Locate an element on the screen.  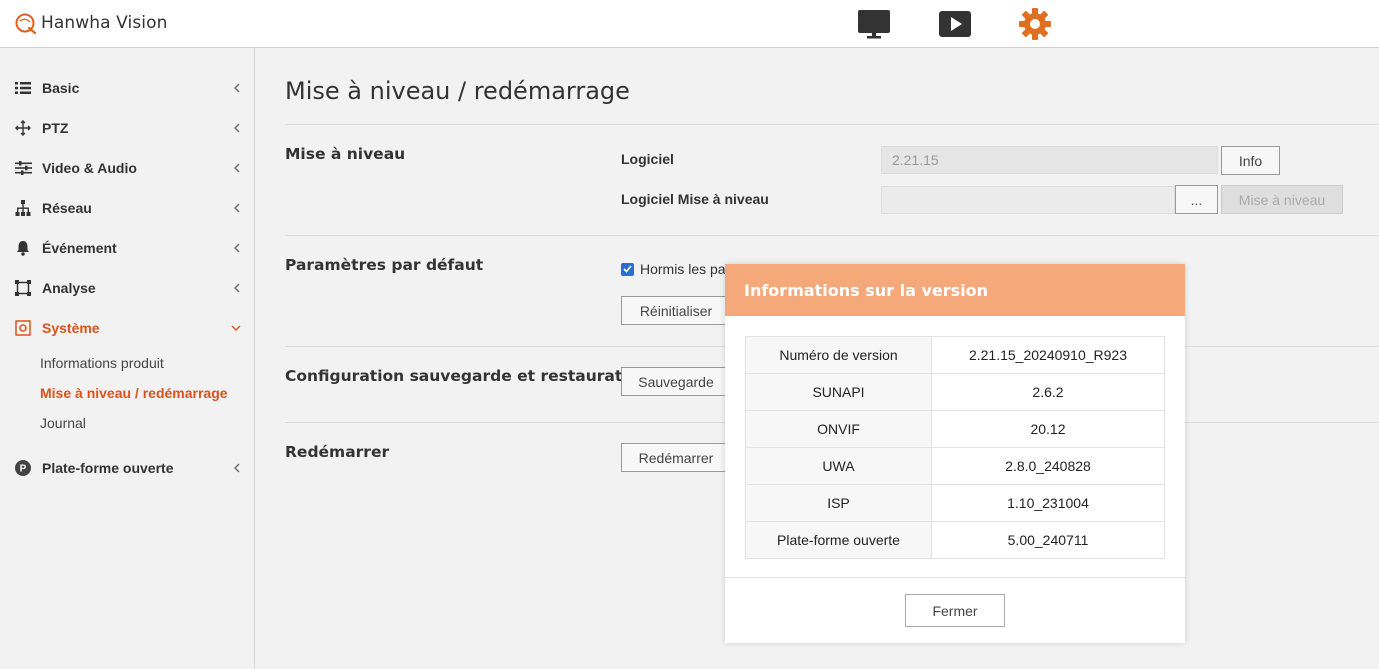
settings-gear-icon is located at coordinates (1035, 24).